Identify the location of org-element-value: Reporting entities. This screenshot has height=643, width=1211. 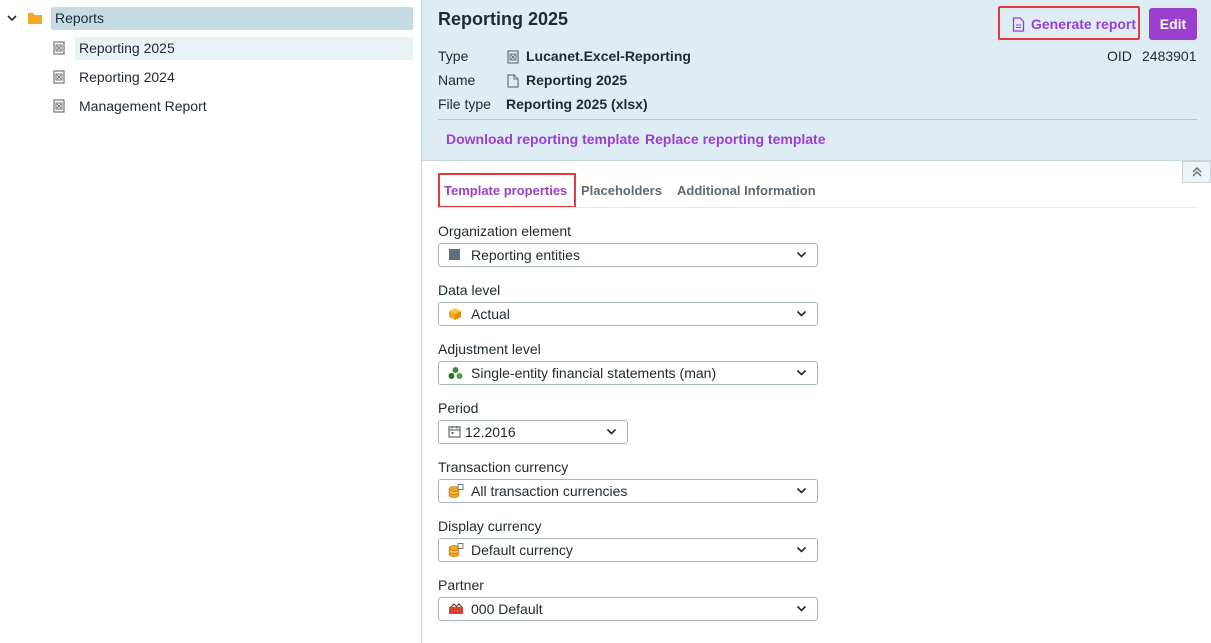
(525, 255).